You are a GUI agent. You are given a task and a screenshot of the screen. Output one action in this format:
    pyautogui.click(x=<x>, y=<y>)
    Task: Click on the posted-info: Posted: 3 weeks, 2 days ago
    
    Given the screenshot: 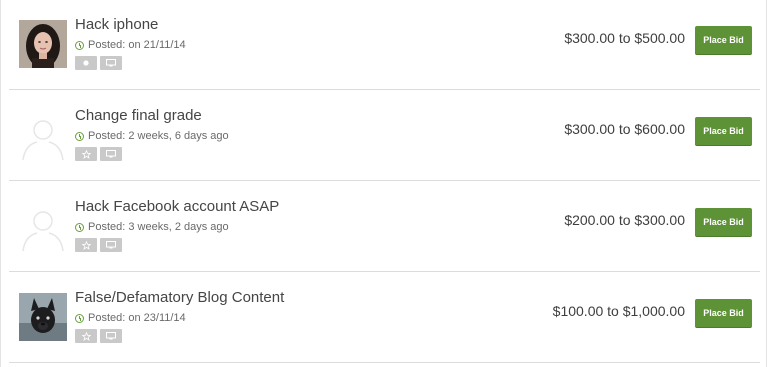 What is the action you would take?
    pyautogui.click(x=152, y=227)
    